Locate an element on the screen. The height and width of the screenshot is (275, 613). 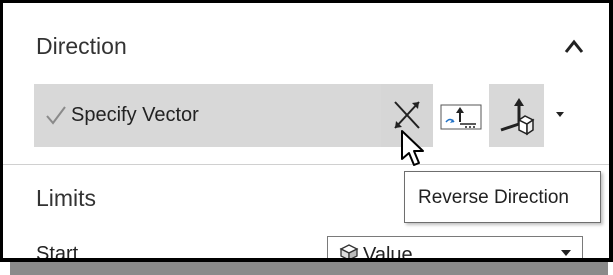
direction-section-title: Direction is located at coordinates (81, 46).